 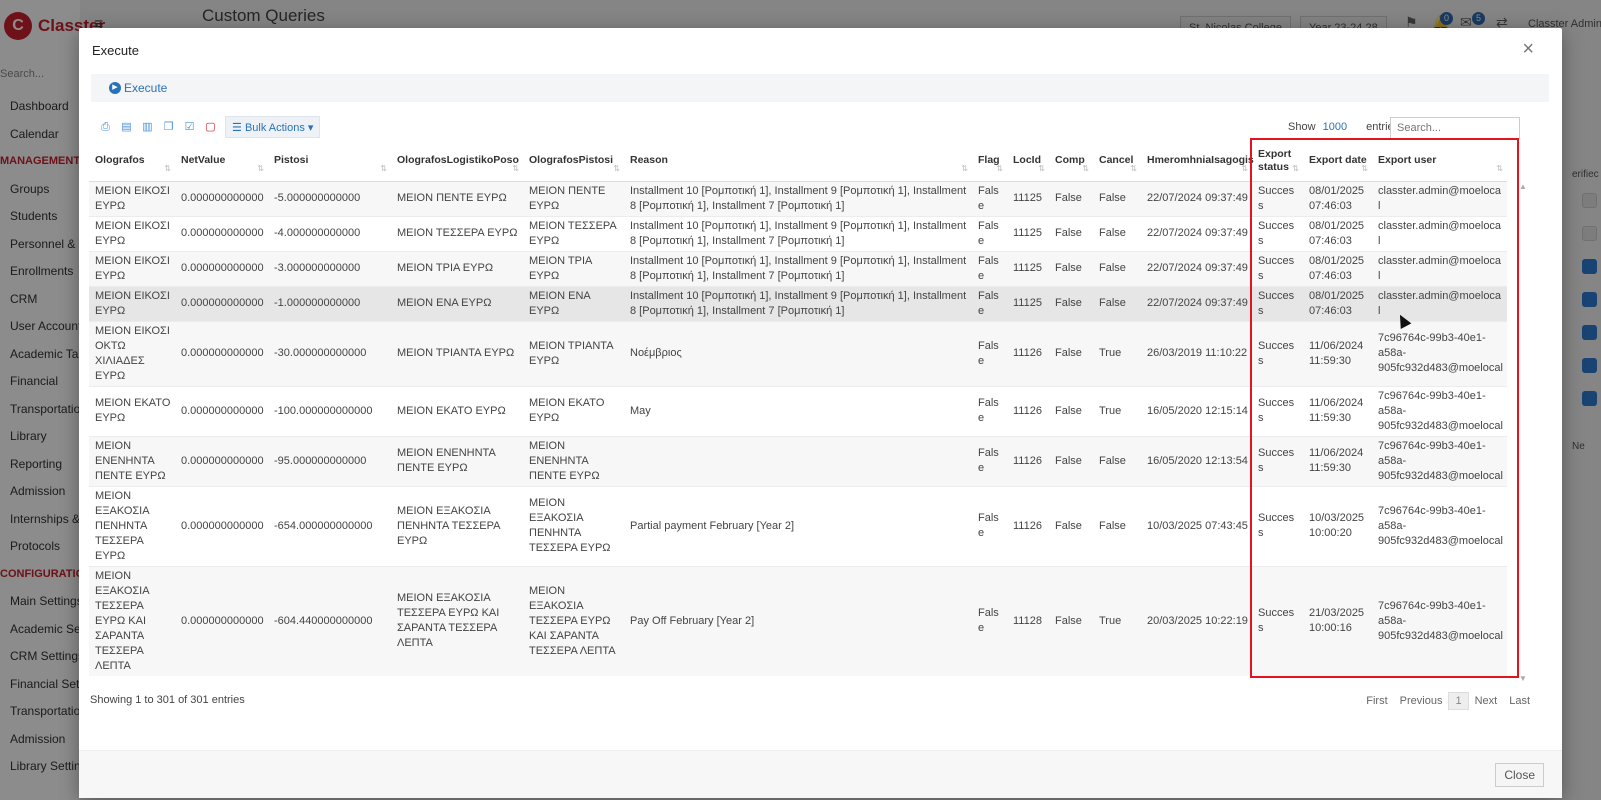 What do you see at coordinates (1519, 775) in the screenshot?
I see `close-button: Close` at bounding box center [1519, 775].